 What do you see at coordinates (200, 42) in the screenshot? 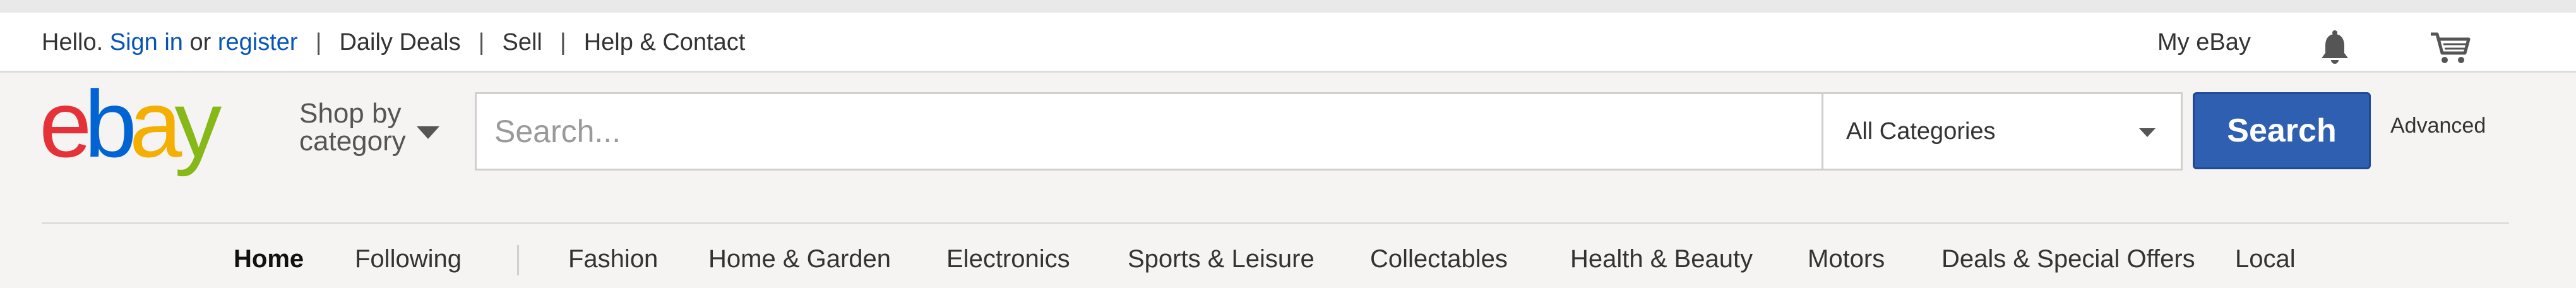
I see `or-text: or` at bounding box center [200, 42].